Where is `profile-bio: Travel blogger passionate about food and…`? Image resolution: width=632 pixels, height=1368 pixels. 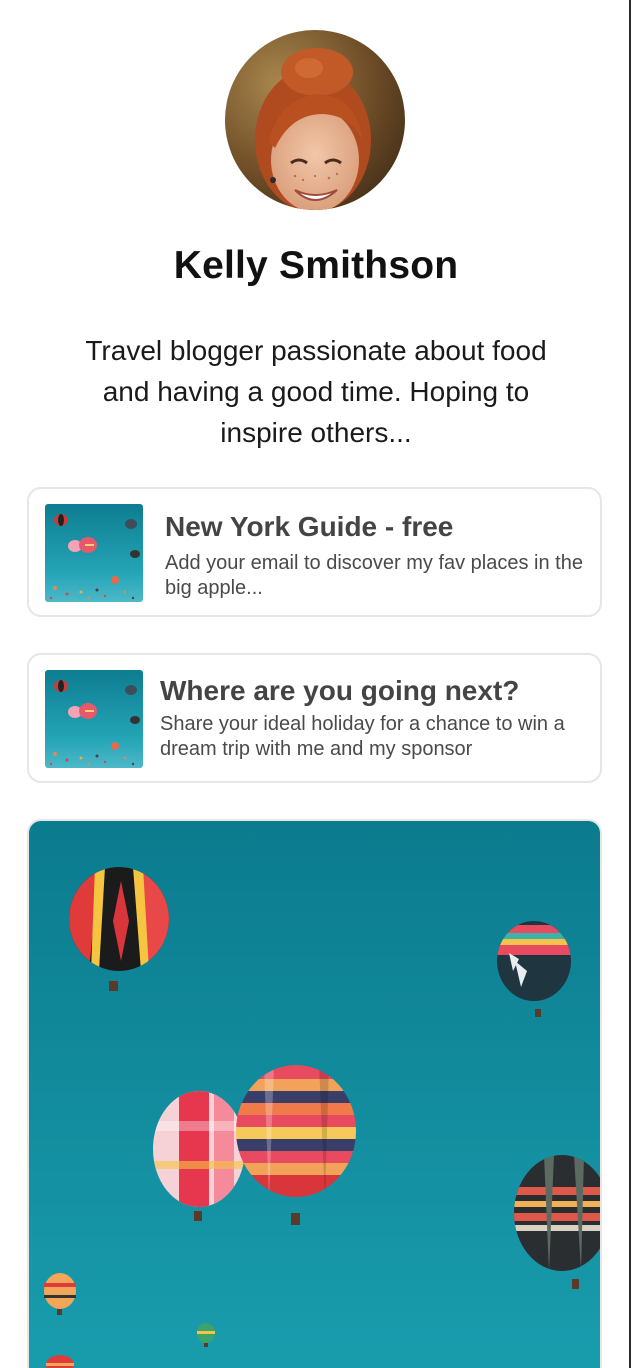 profile-bio: Travel blogger passionate about food and… is located at coordinates (316, 391).